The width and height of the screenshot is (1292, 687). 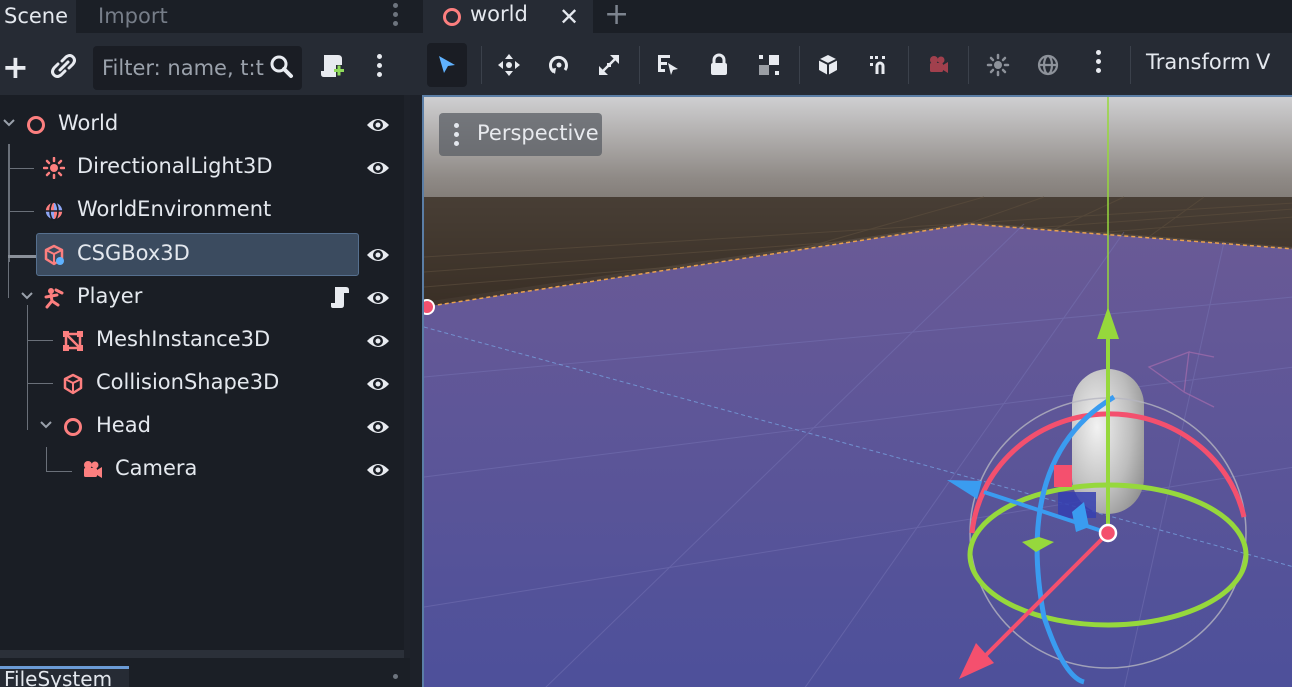 What do you see at coordinates (174, 209) in the screenshot?
I see `tree-item-label: WorldEnvironment` at bounding box center [174, 209].